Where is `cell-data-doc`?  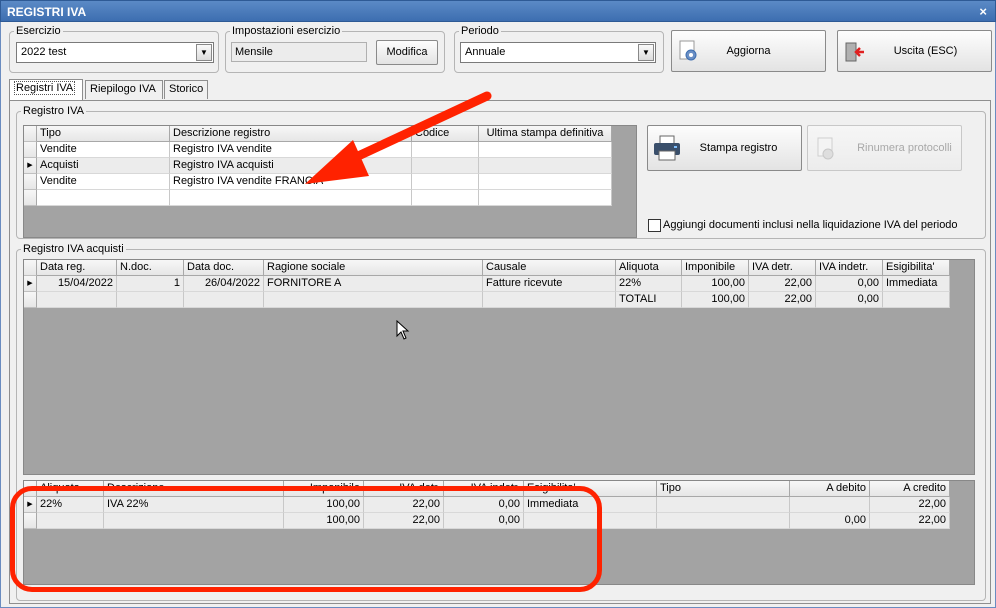 cell-data-doc is located at coordinates (224, 300).